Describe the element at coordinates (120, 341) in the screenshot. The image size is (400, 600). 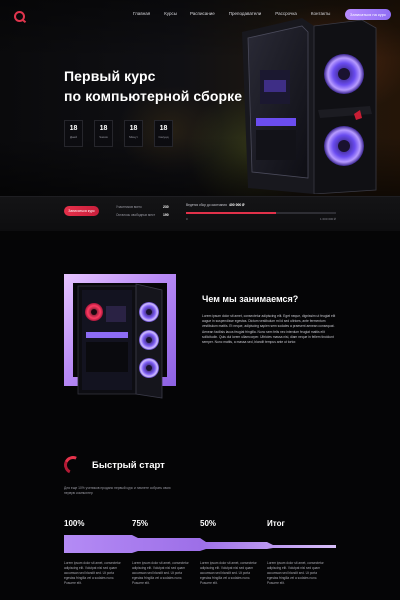
I see `about-pc-case-image` at that location.